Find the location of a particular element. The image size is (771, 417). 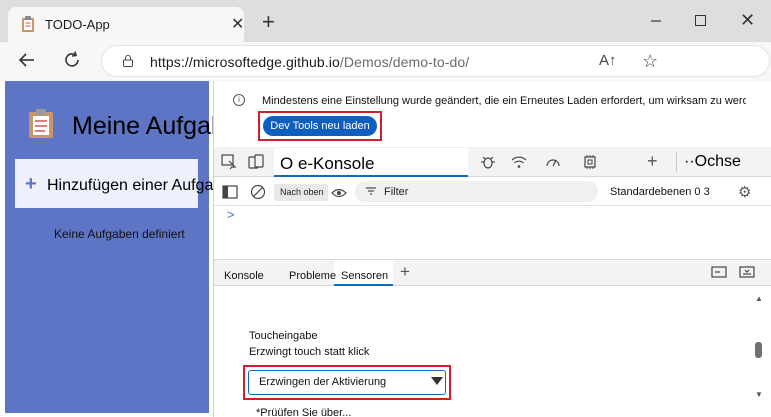

refresh-icon is located at coordinates (72, 60).